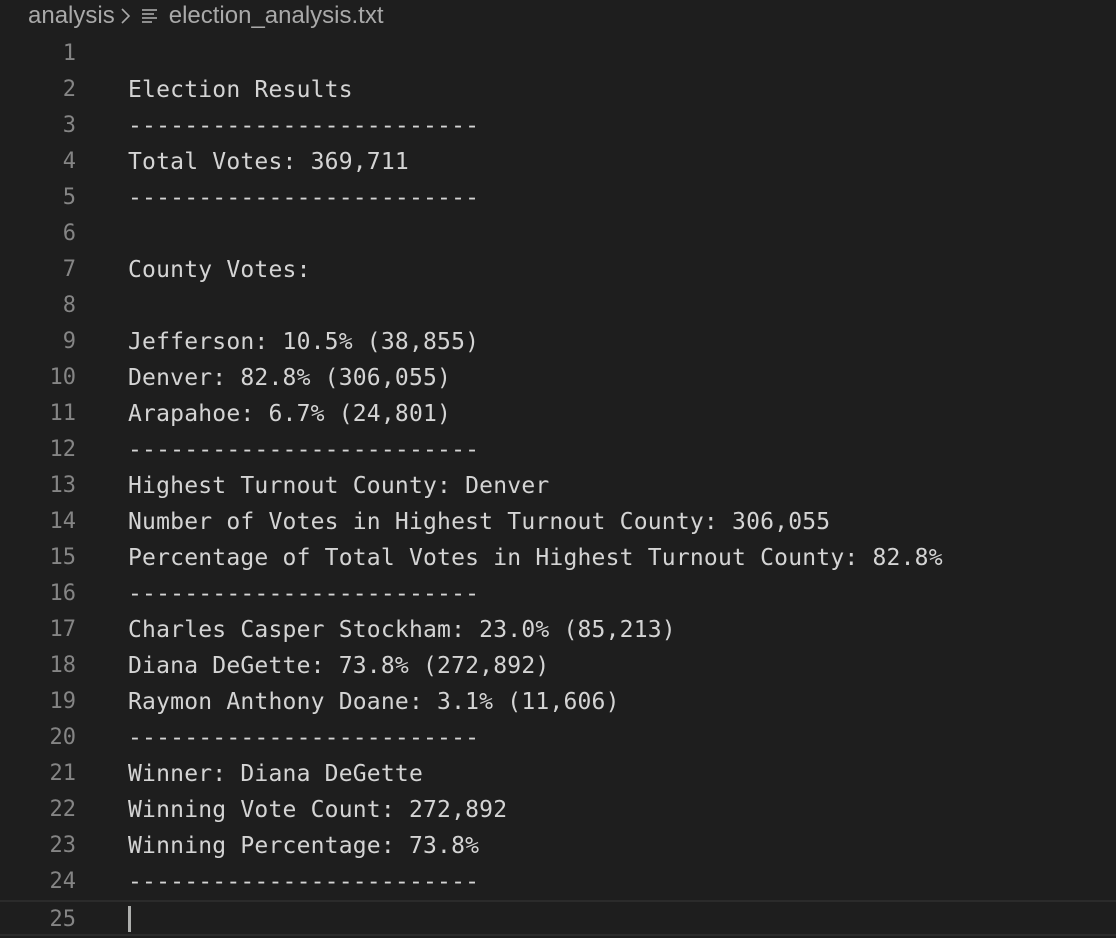 The height and width of the screenshot is (938, 1116). I want to click on line-number: 3, so click(69, 125).